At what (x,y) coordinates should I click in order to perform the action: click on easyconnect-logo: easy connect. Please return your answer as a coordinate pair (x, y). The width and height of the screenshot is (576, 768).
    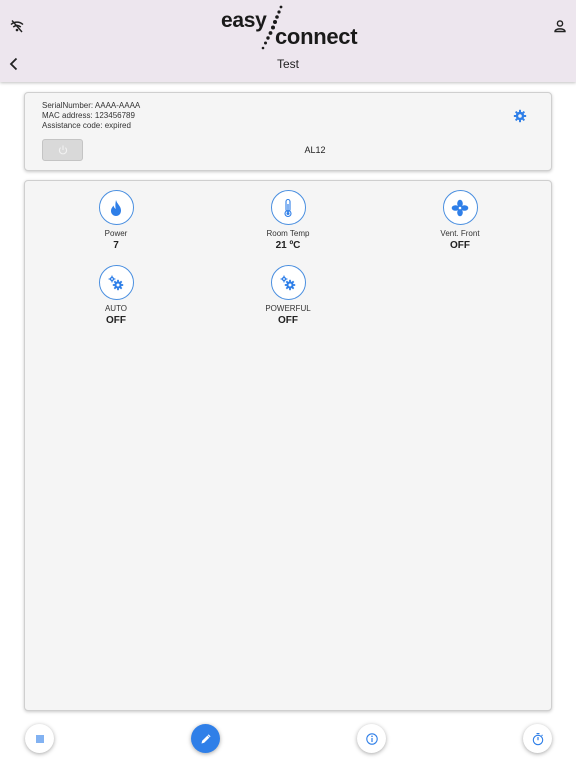
    Looking at the image, I should click on (290, 28).